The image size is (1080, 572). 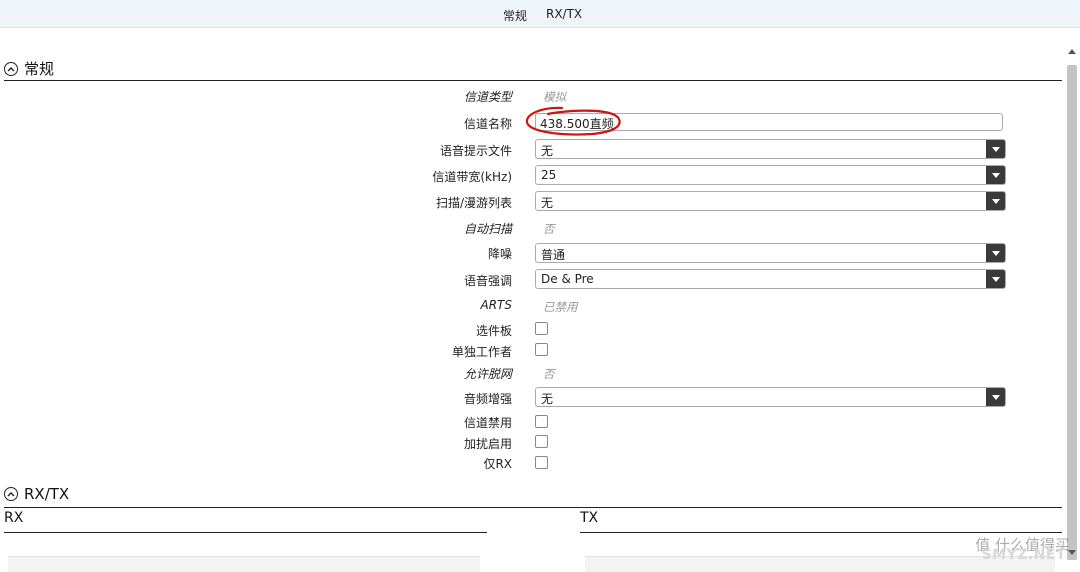 I want to click on rx-only-label: 仅RX, so click(x=497, y=464).